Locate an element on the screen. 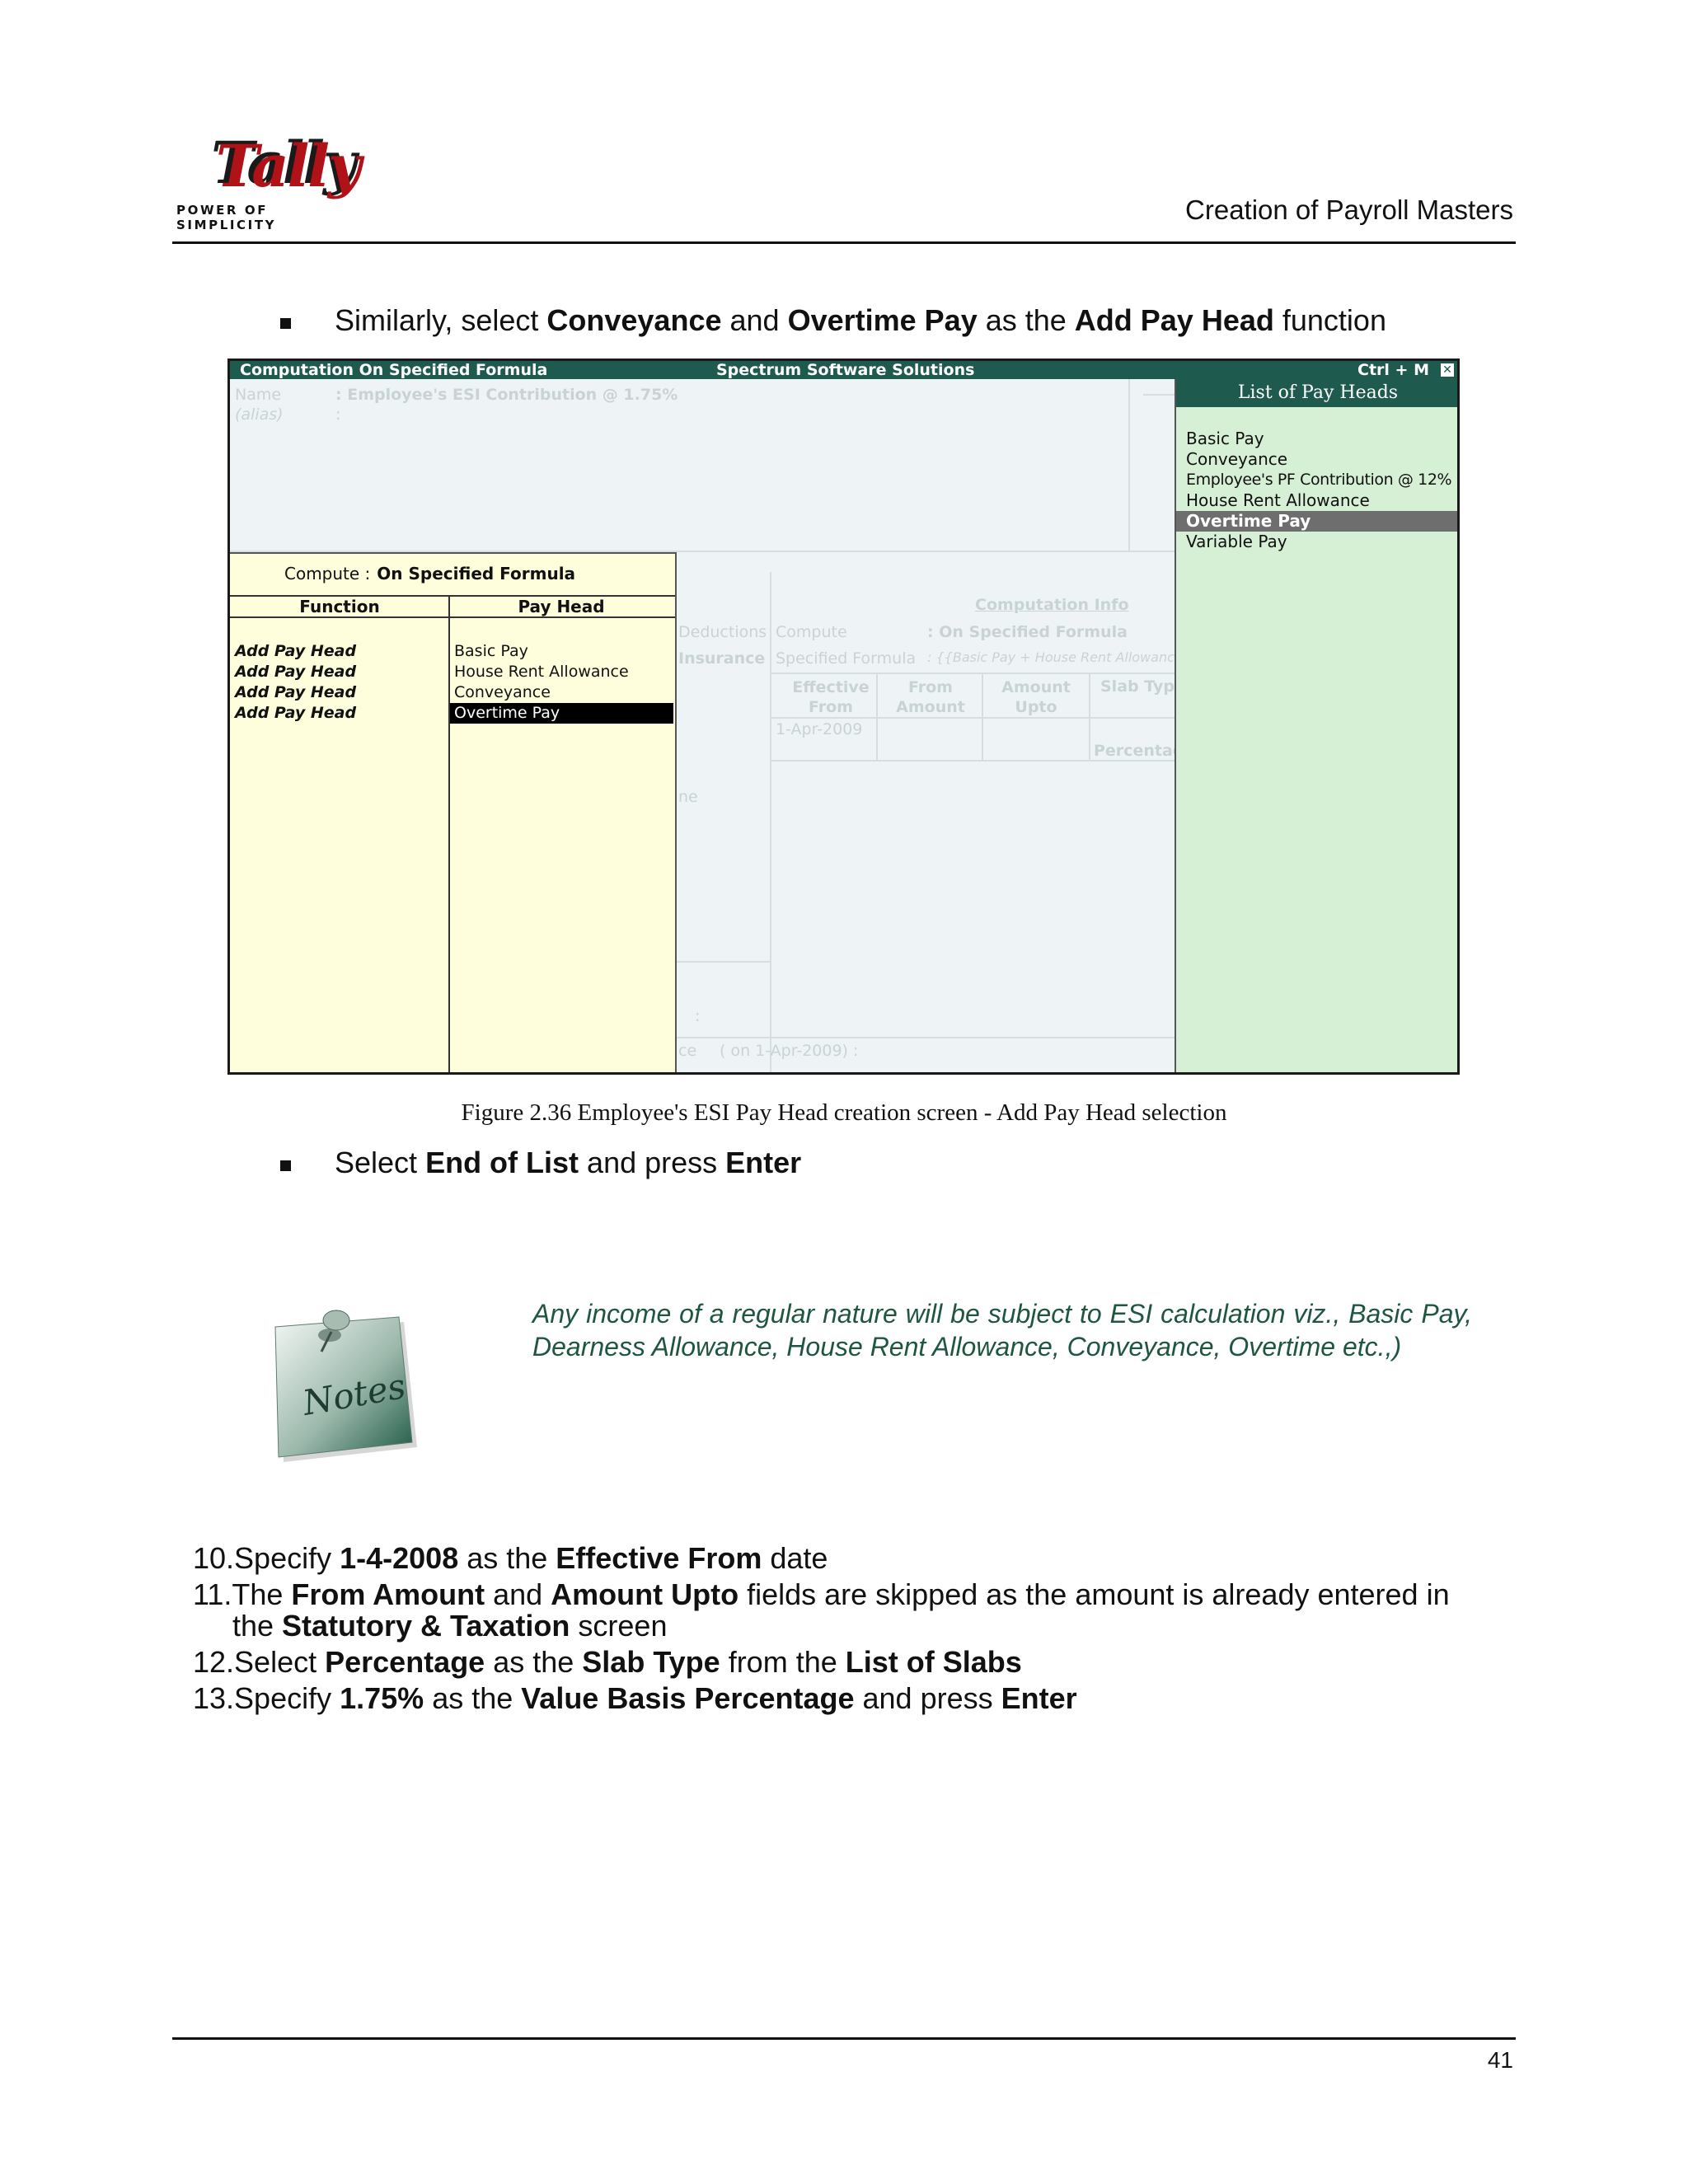  logo-word: Tally is located at coordinates (289, 166).